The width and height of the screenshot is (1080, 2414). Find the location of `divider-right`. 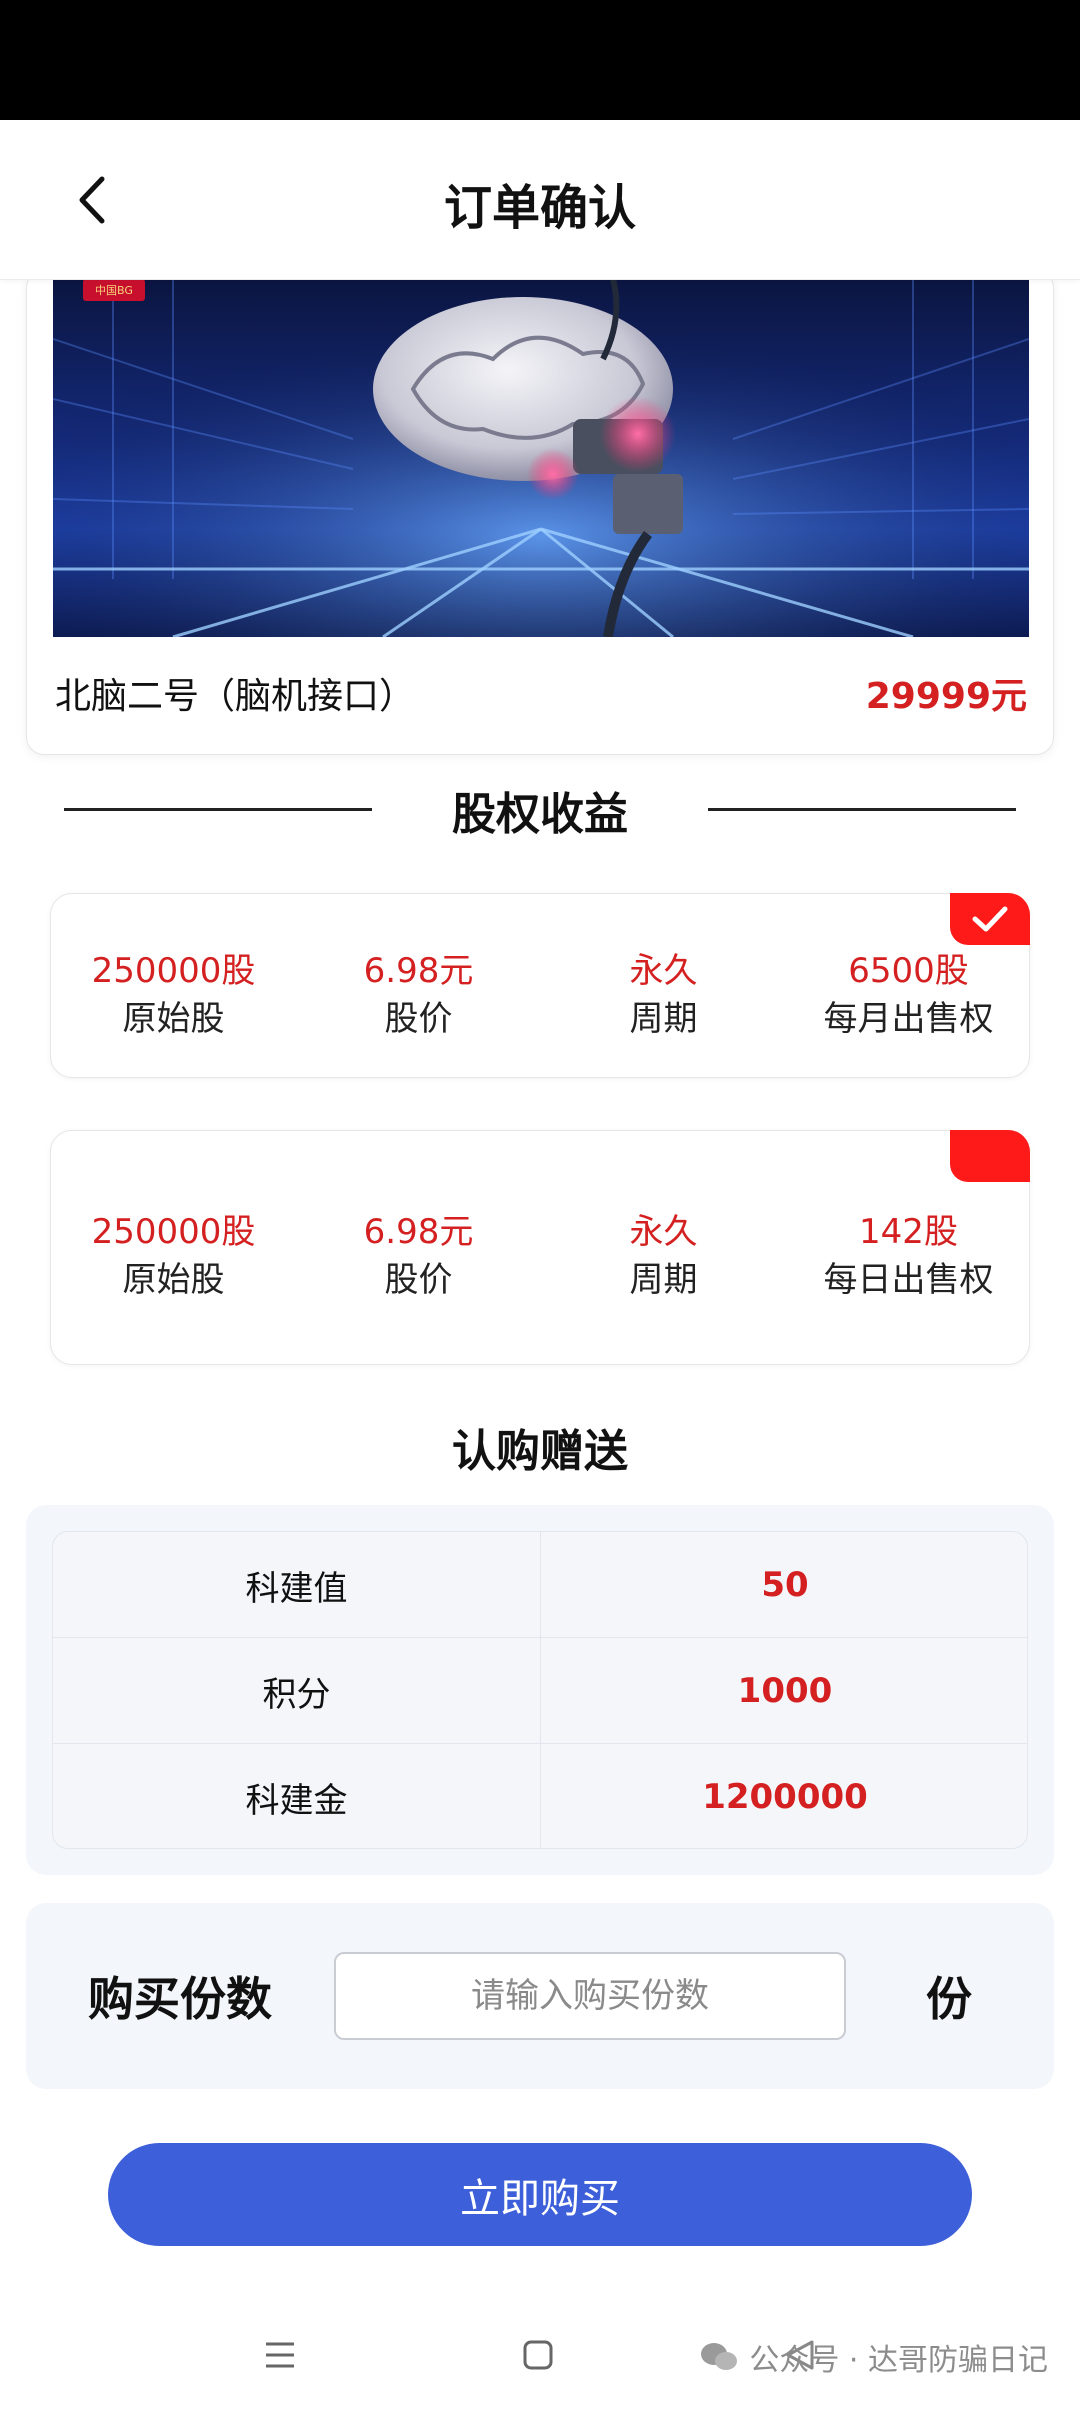

divider-right is located at coordinates (862, 809).